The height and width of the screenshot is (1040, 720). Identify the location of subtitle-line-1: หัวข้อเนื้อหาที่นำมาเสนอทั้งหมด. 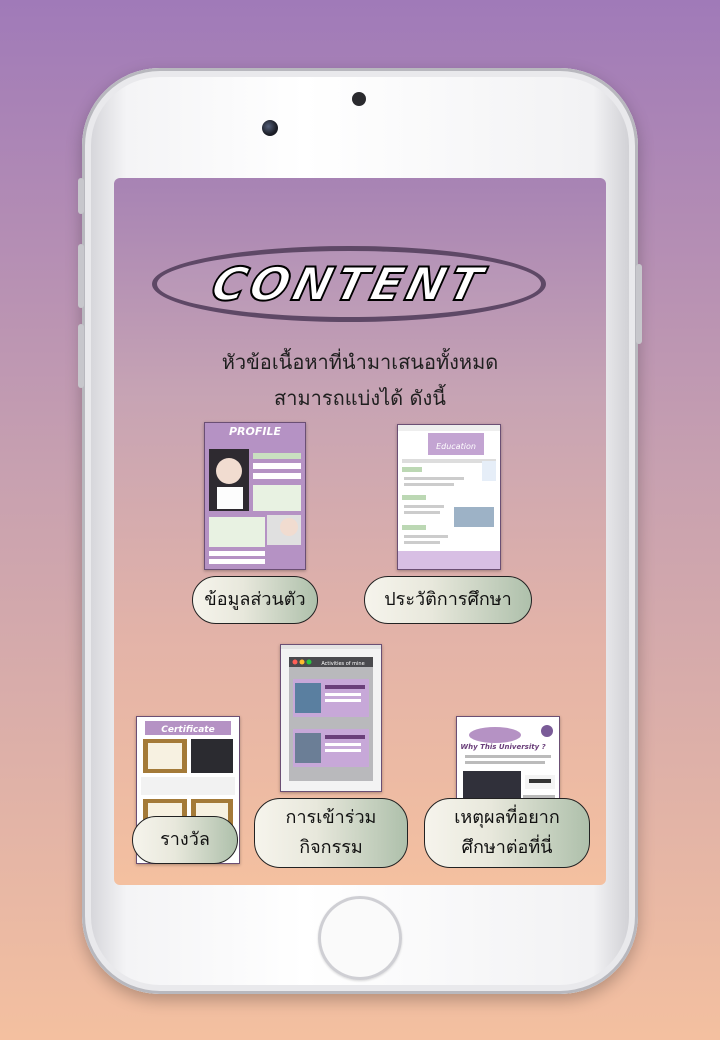
(360, 362).